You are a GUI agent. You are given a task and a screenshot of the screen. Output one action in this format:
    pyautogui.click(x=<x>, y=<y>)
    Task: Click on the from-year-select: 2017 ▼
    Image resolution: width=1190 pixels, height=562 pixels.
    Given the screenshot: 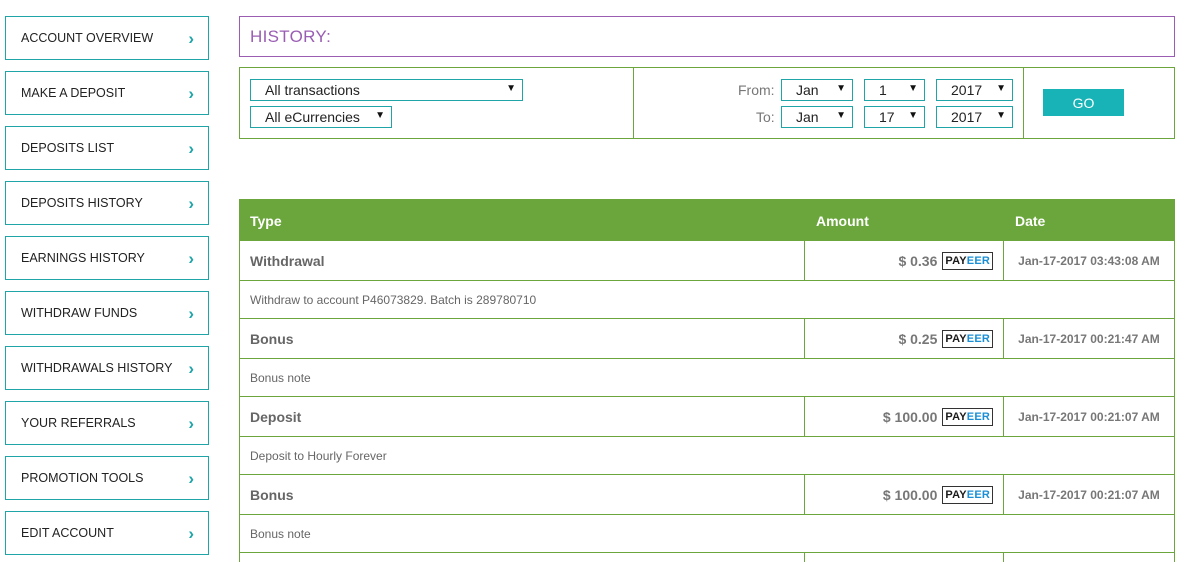 What is the action you would take?
    pyautogui.click(x=974, y=90)
    